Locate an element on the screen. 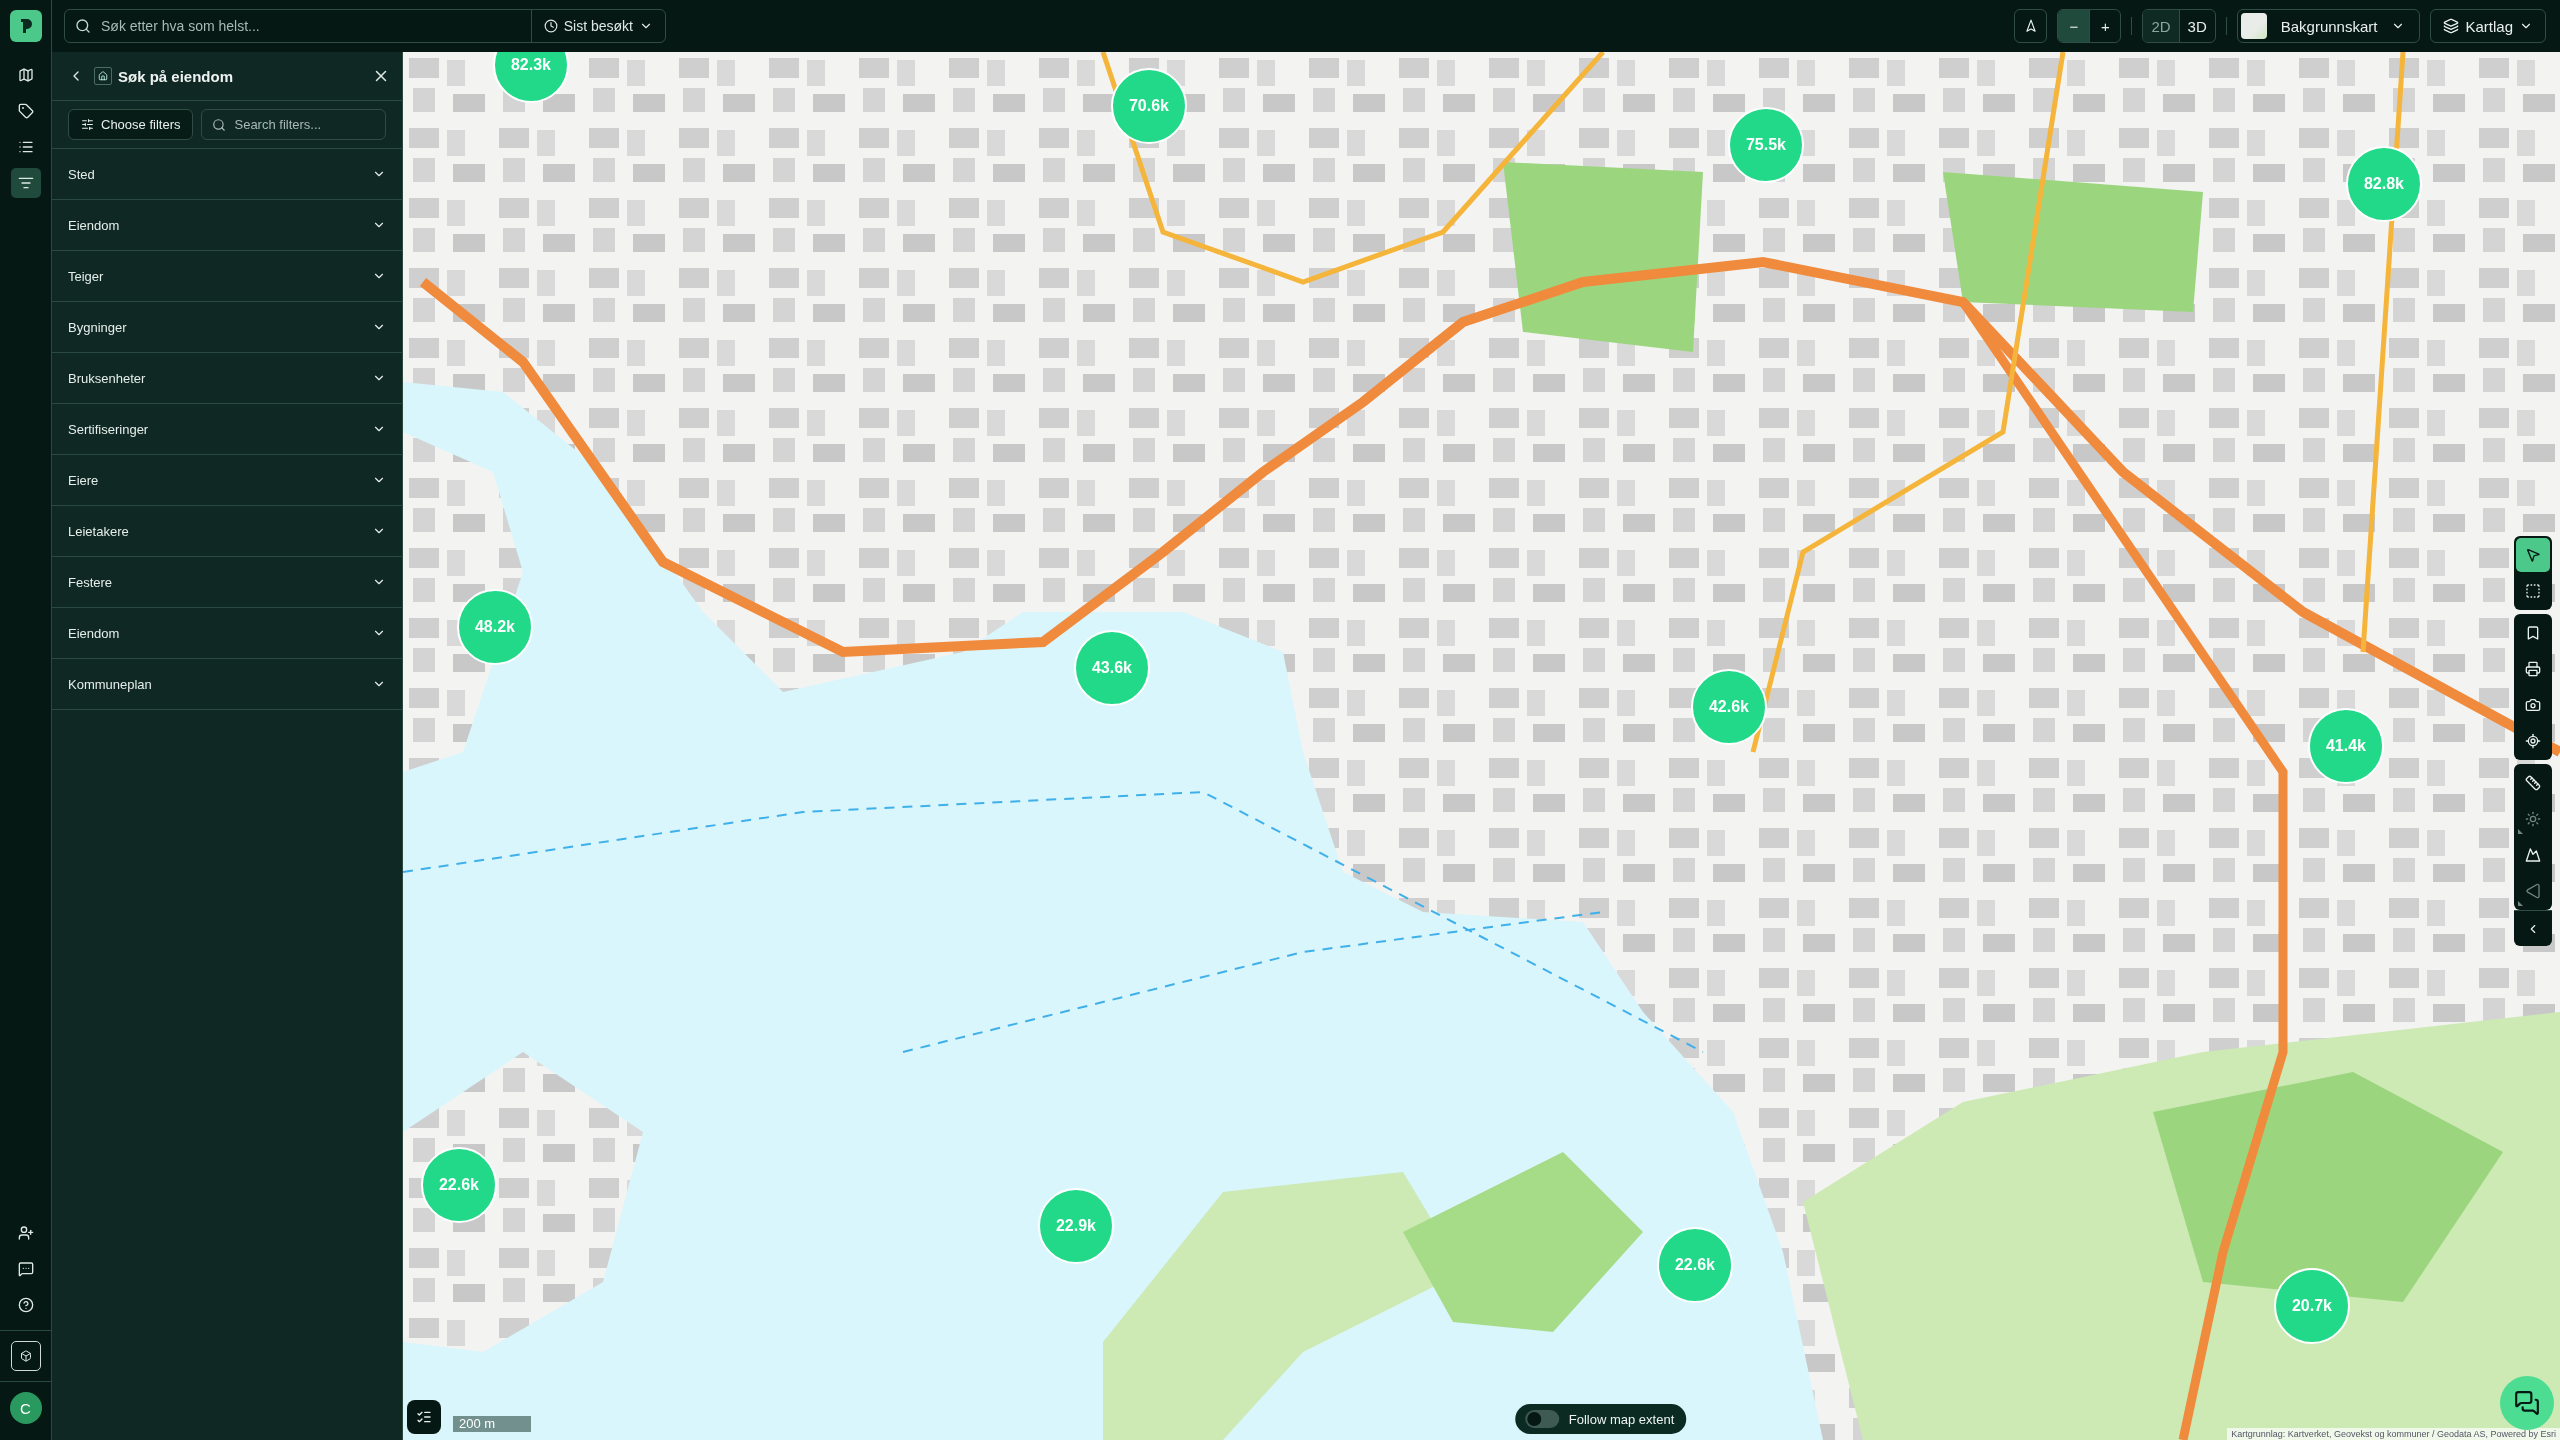 Image resolution: width=2560 pixels, height=1440 pixels. dashed-square-icon is located at coordinates (2533, 591).